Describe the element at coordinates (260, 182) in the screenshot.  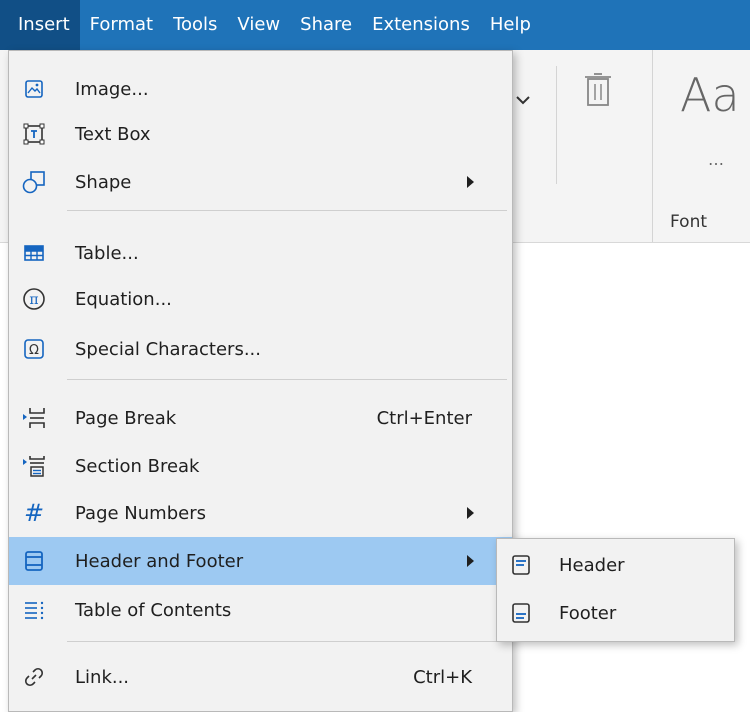
I see `menu-item-shape: Shape` at that location.